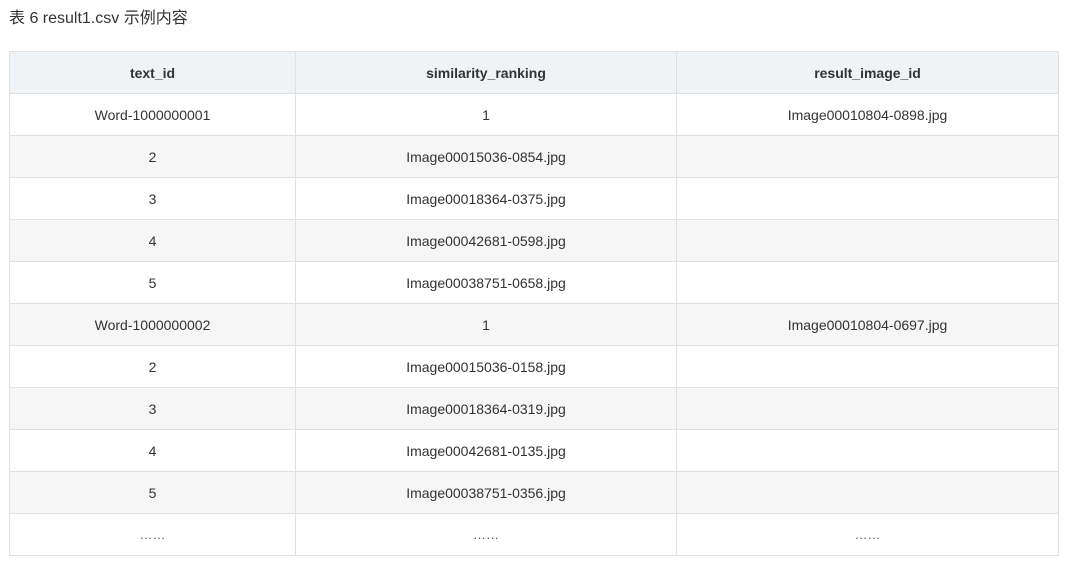 This screenshot has height=569, width=1065. What do you see at coordinates (152, 324) in the screenshot?
I see `table-cell: Word-1000000002` at bounding box center [152, 324].